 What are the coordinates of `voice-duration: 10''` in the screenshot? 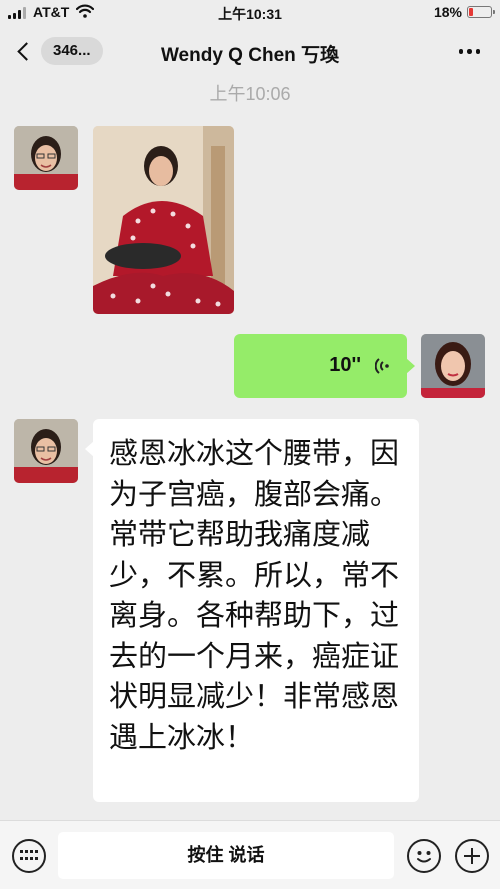 It's located at (345, 365).